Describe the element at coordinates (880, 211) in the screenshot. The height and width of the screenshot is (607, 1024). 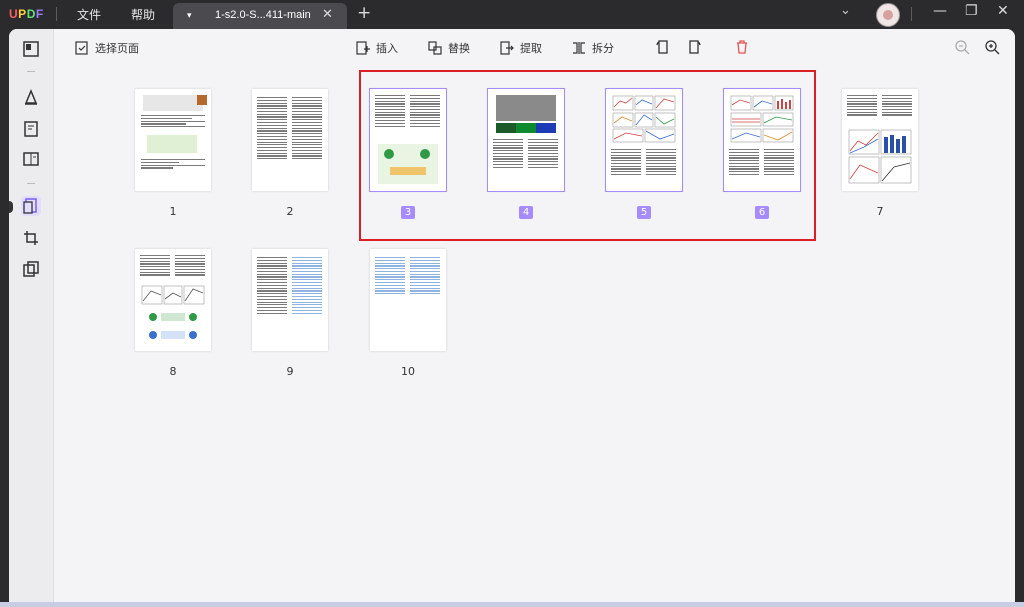
I see `page-number-7: 7` at that location.